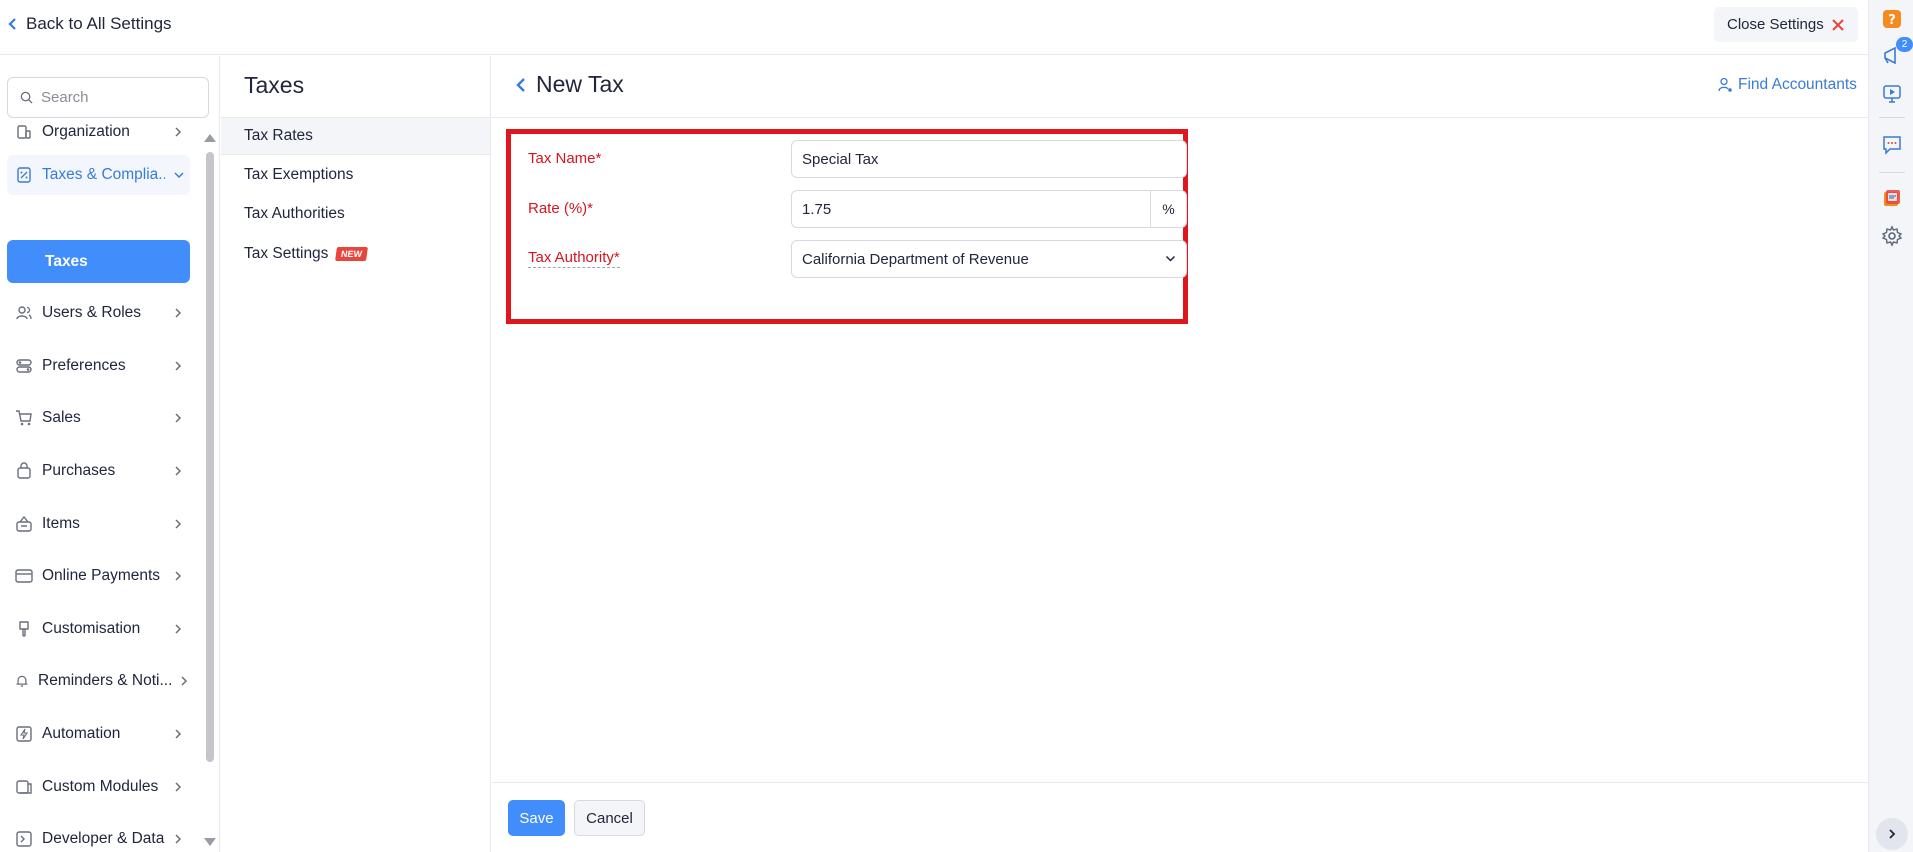 The width and height of the screenshot is (1913, 852). Describe the element at coordinates (12, 24) in the screenshot. I see `chevron-left-icon` at that location.